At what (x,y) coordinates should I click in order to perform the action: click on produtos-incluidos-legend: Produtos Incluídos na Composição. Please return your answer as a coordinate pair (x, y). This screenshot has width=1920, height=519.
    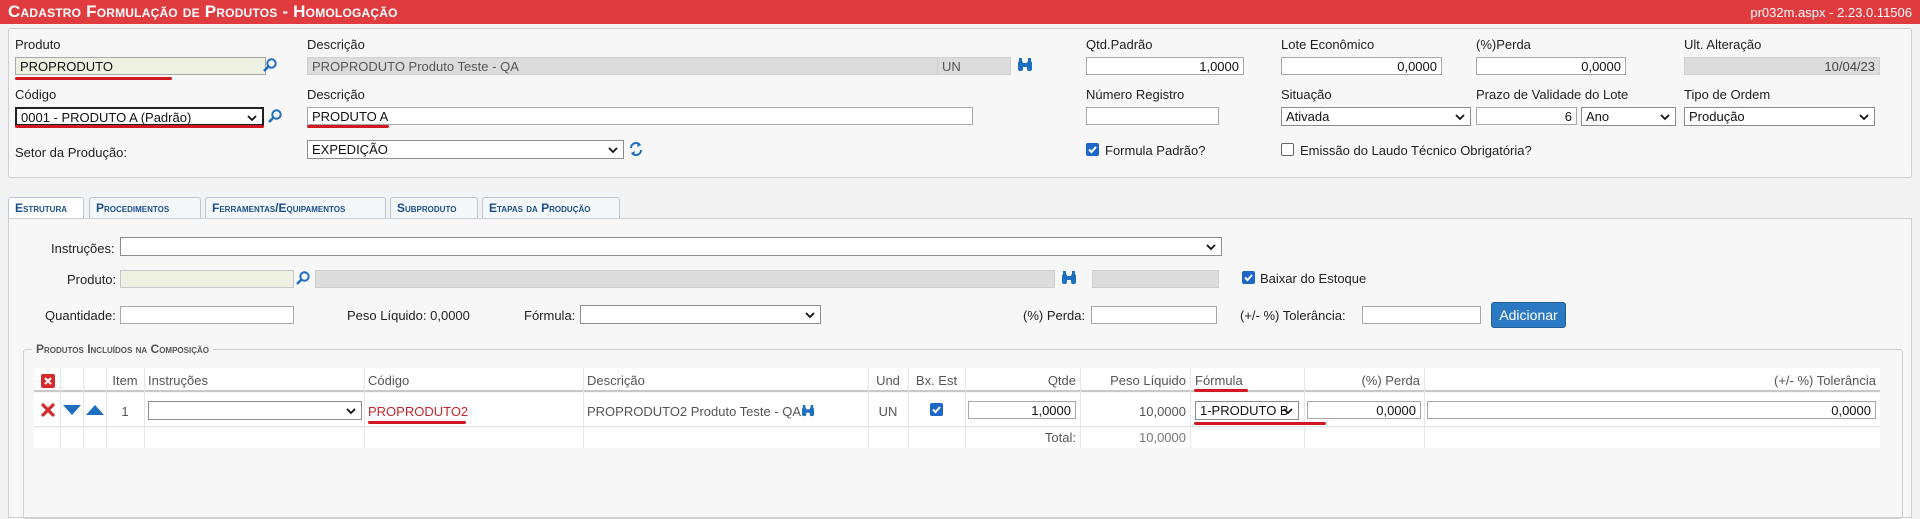
    Looking at the image, I should click on (122, 349).